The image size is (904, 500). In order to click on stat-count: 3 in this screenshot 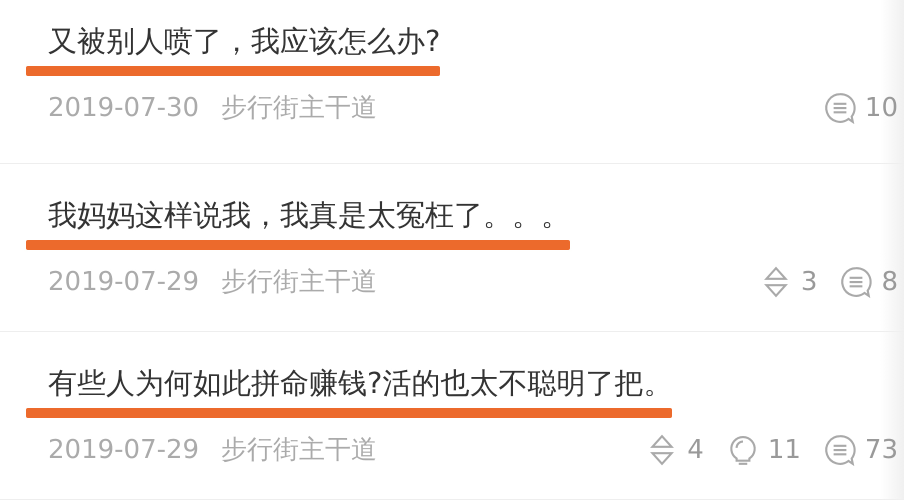, I will do `click(809, 281)`.